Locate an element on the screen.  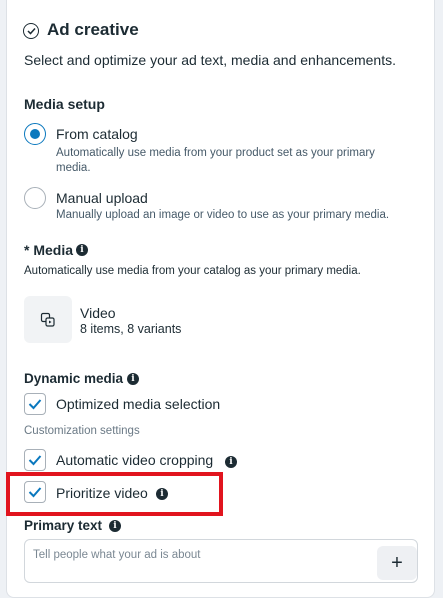
check-circle-icon is located at coordinates (31, 31).